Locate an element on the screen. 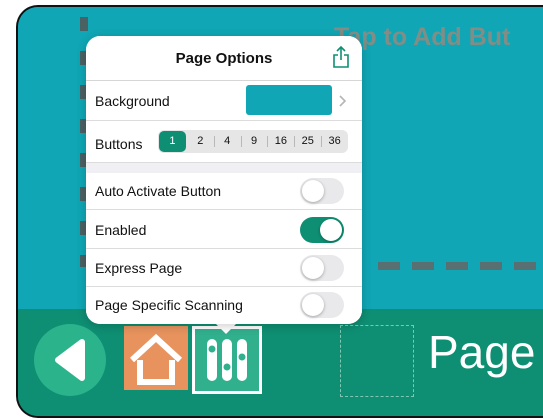  background-label: Background is located at coordinates (132, 101).